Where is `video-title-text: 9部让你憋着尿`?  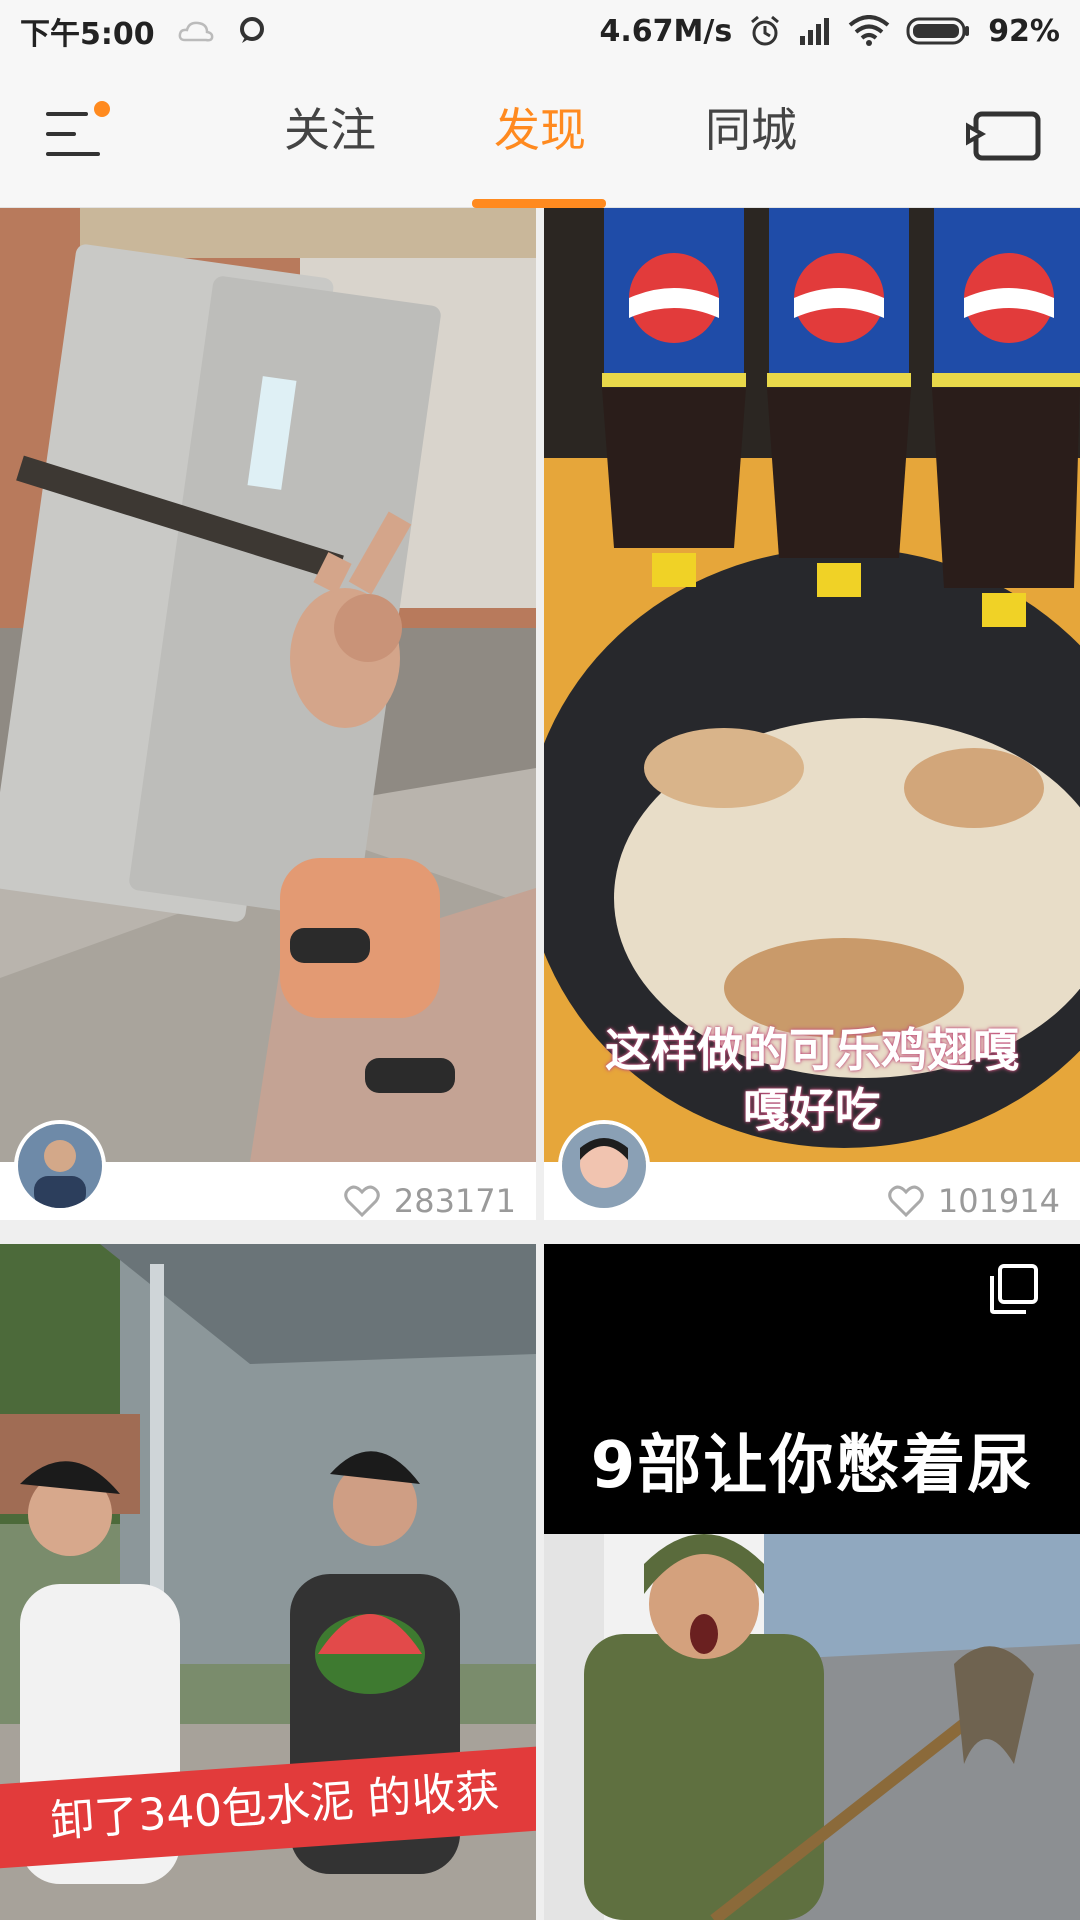
video-title-text: 9部让你憋着尿 is located at coordinates (812, 1466).